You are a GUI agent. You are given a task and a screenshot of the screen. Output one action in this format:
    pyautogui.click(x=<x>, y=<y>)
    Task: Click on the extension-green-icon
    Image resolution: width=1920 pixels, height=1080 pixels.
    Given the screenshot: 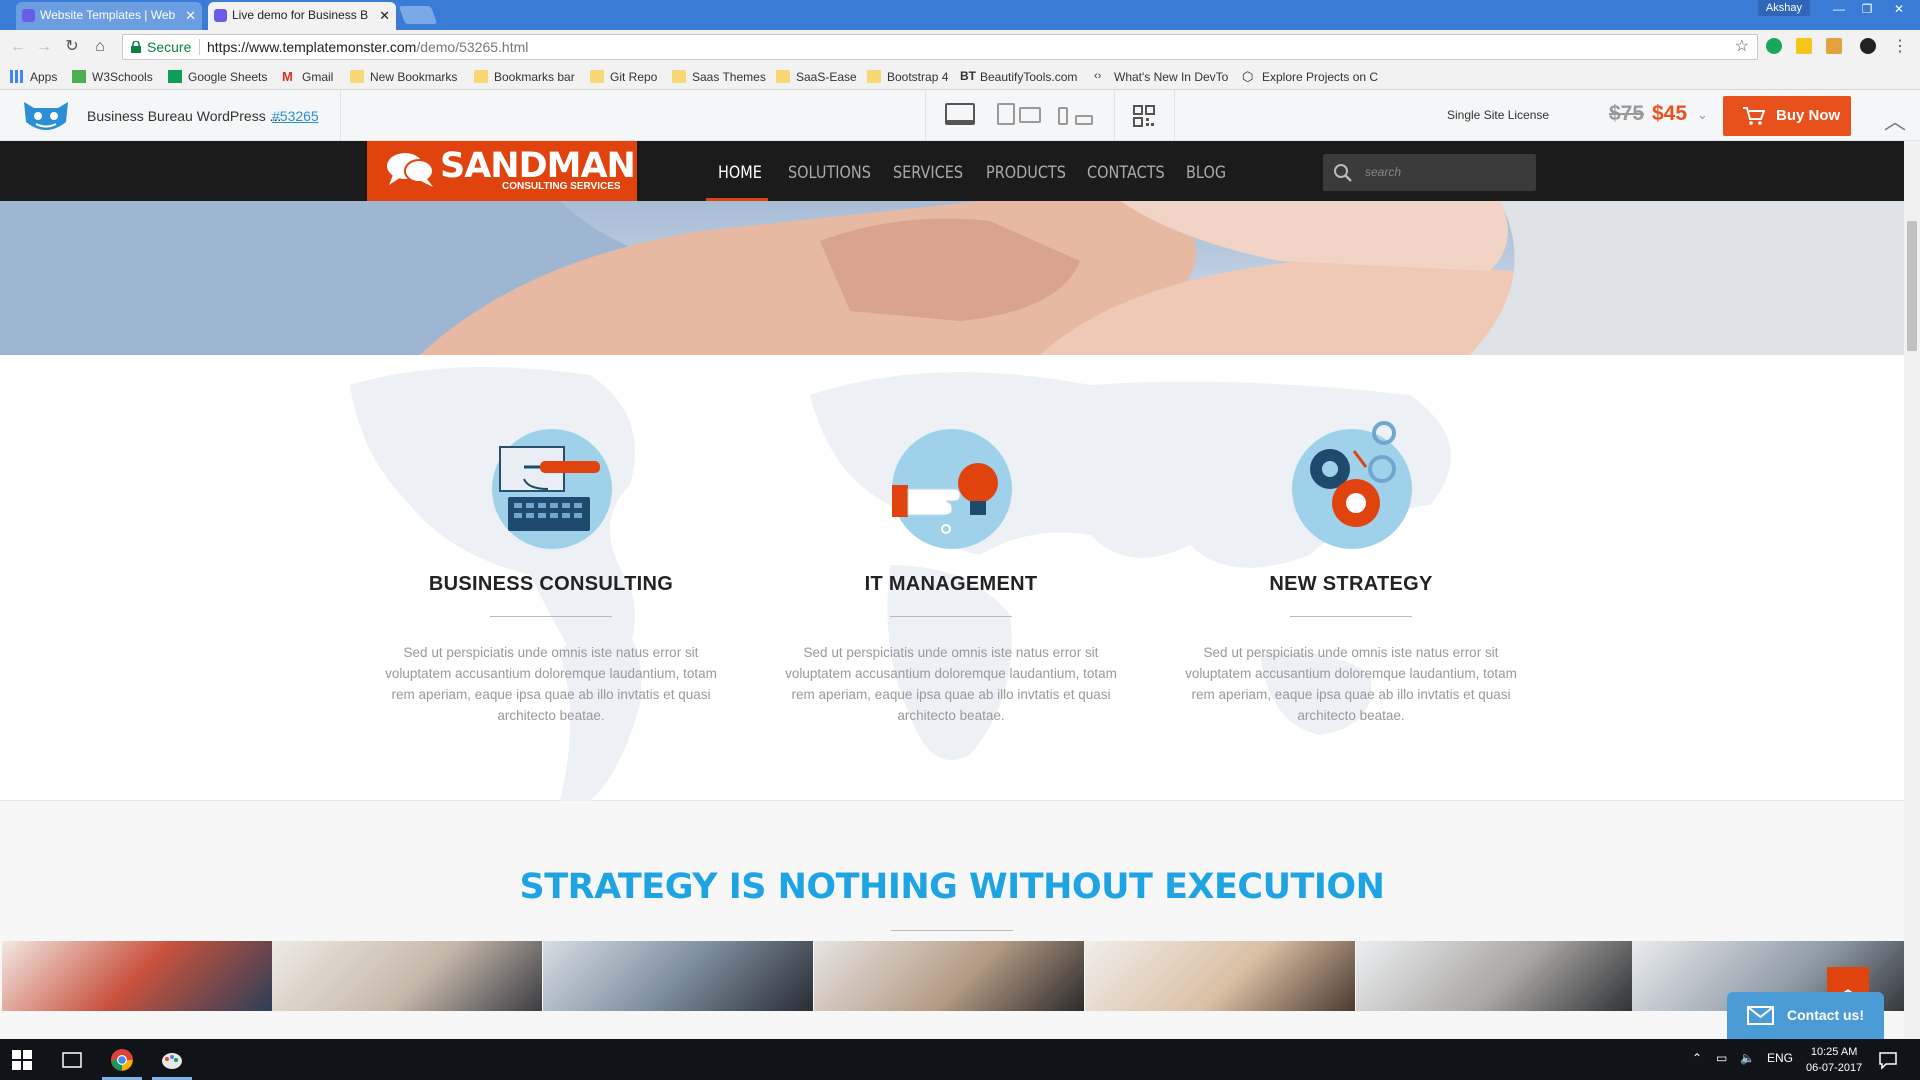 What is the action you would take?
    pyautogui.click(x=1774, y=46)
    